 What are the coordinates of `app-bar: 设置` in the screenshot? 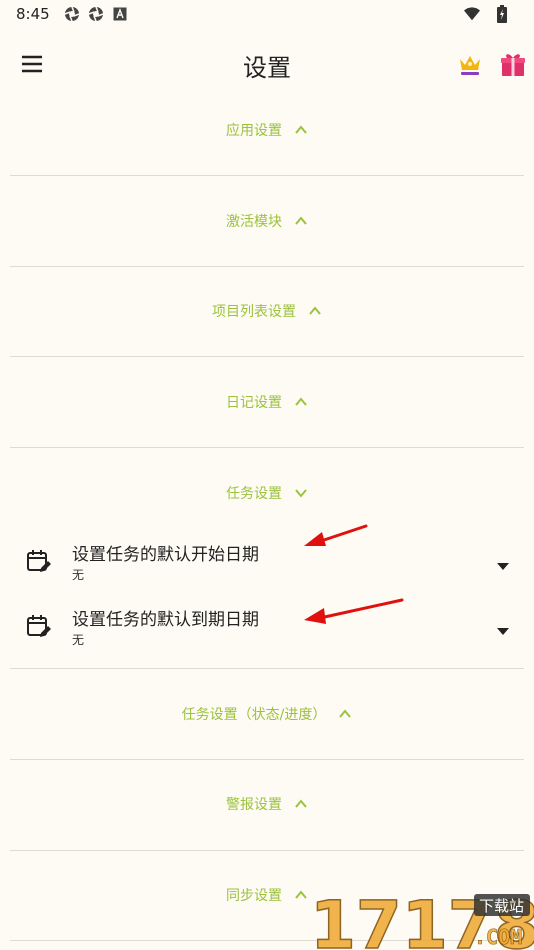 It's located at (267, 64).